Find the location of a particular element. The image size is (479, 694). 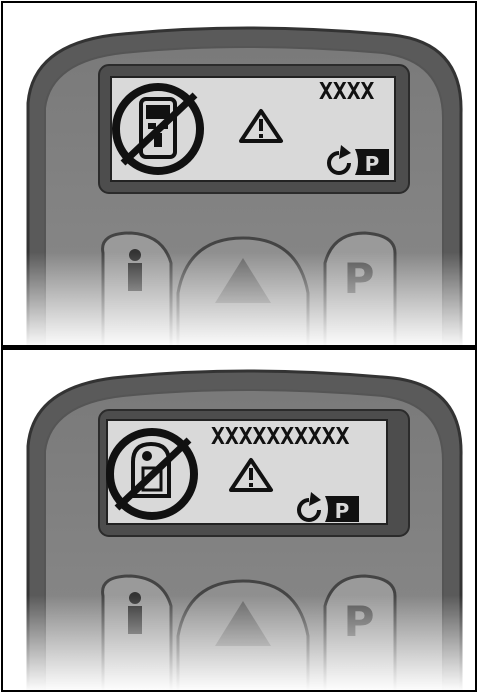

svg-text: P is located at coordinates (372, 164).